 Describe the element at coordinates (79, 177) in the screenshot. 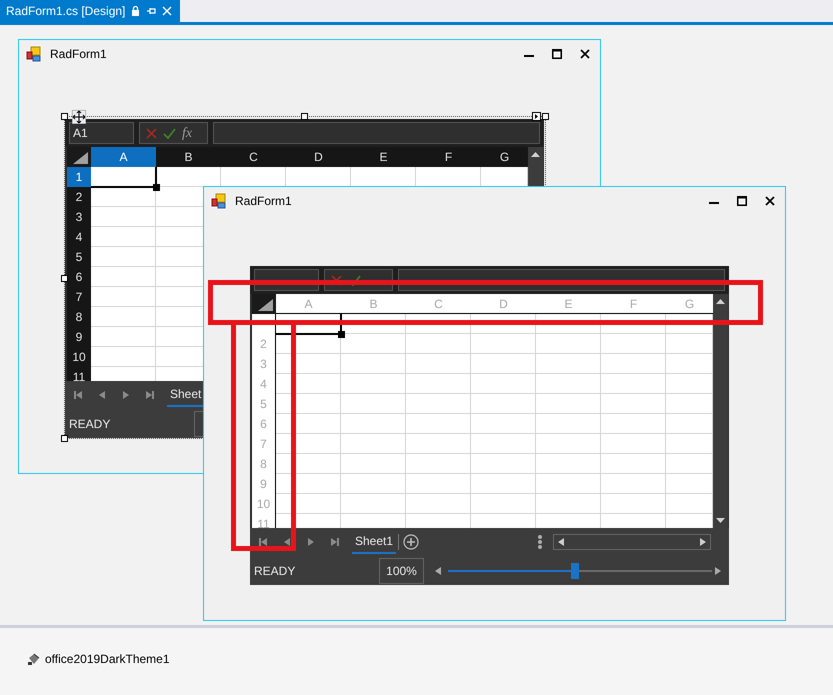

I see `row-header: 1` at that location.